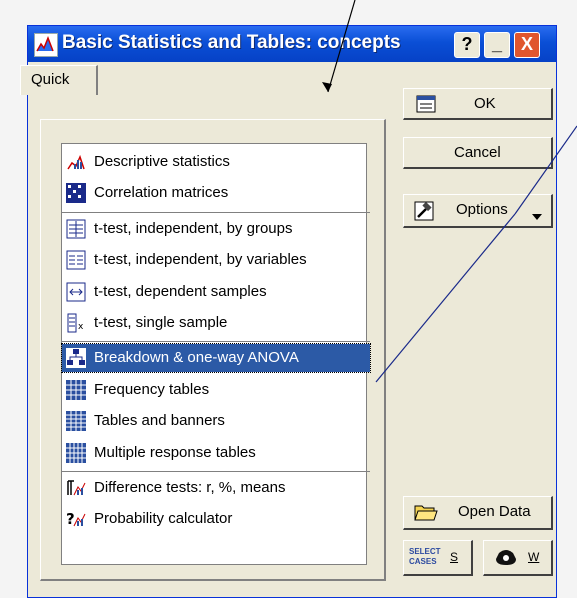  I want to click on weight-hotkey: W, so click(534, 557).